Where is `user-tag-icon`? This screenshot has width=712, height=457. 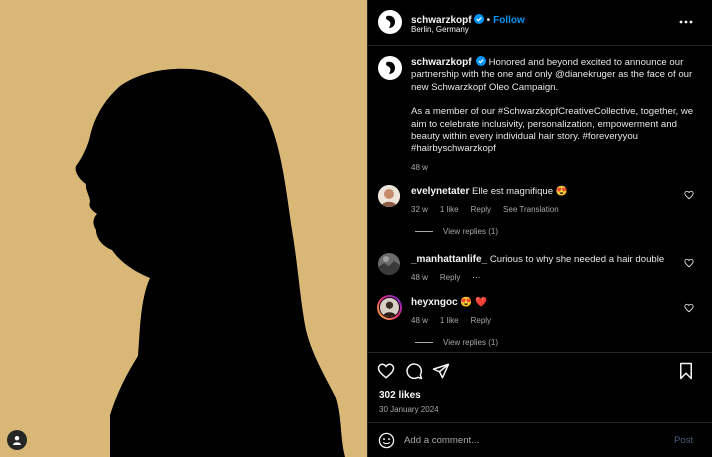
user-tag-icon is located at coordinates (17, 440).